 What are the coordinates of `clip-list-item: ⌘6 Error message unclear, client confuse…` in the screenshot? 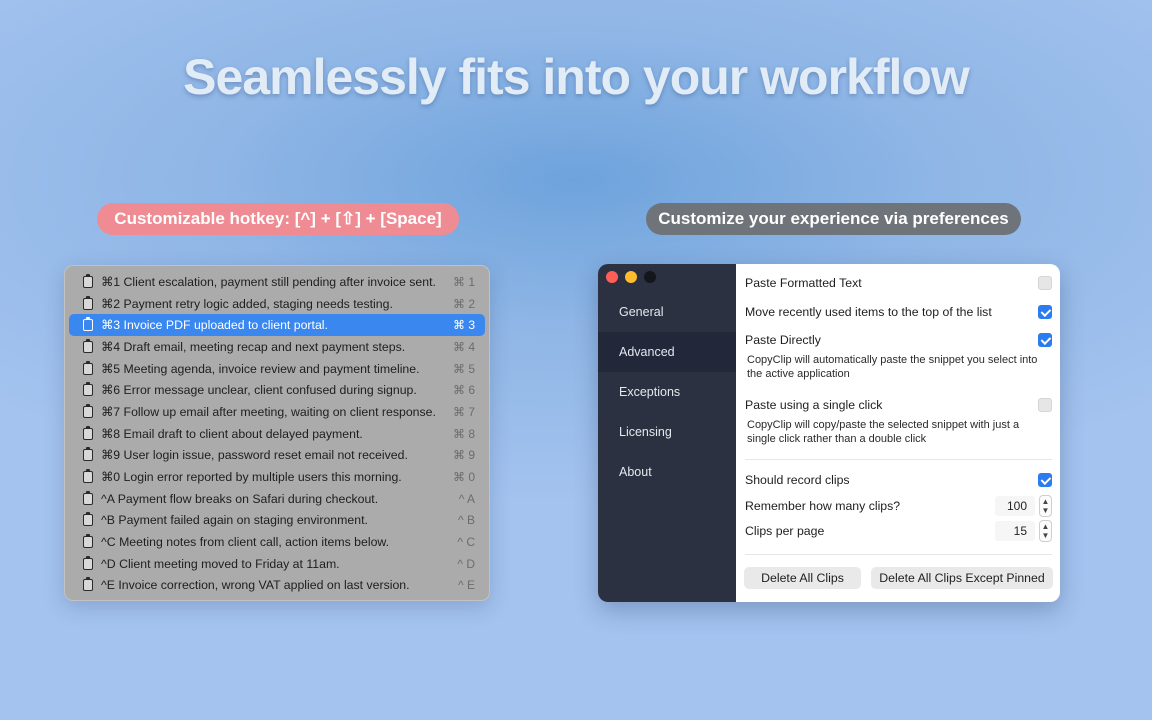 It's located at (277, 390).